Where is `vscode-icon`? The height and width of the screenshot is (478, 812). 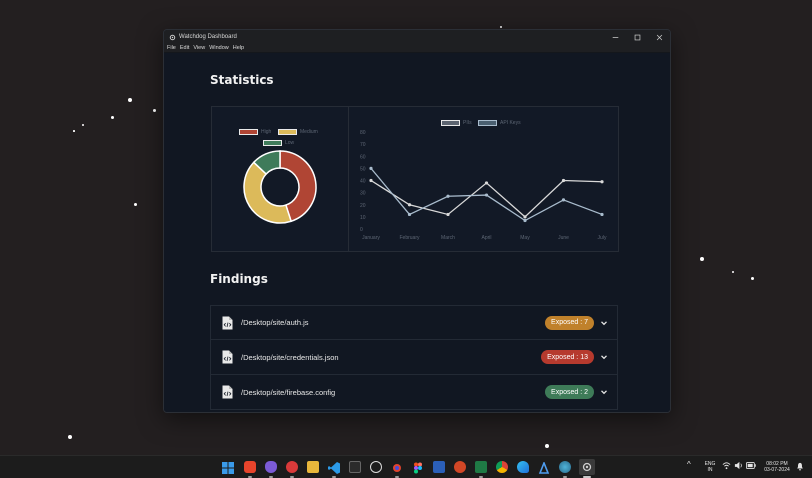 vscode-icon is located at coordinates (334, 467).